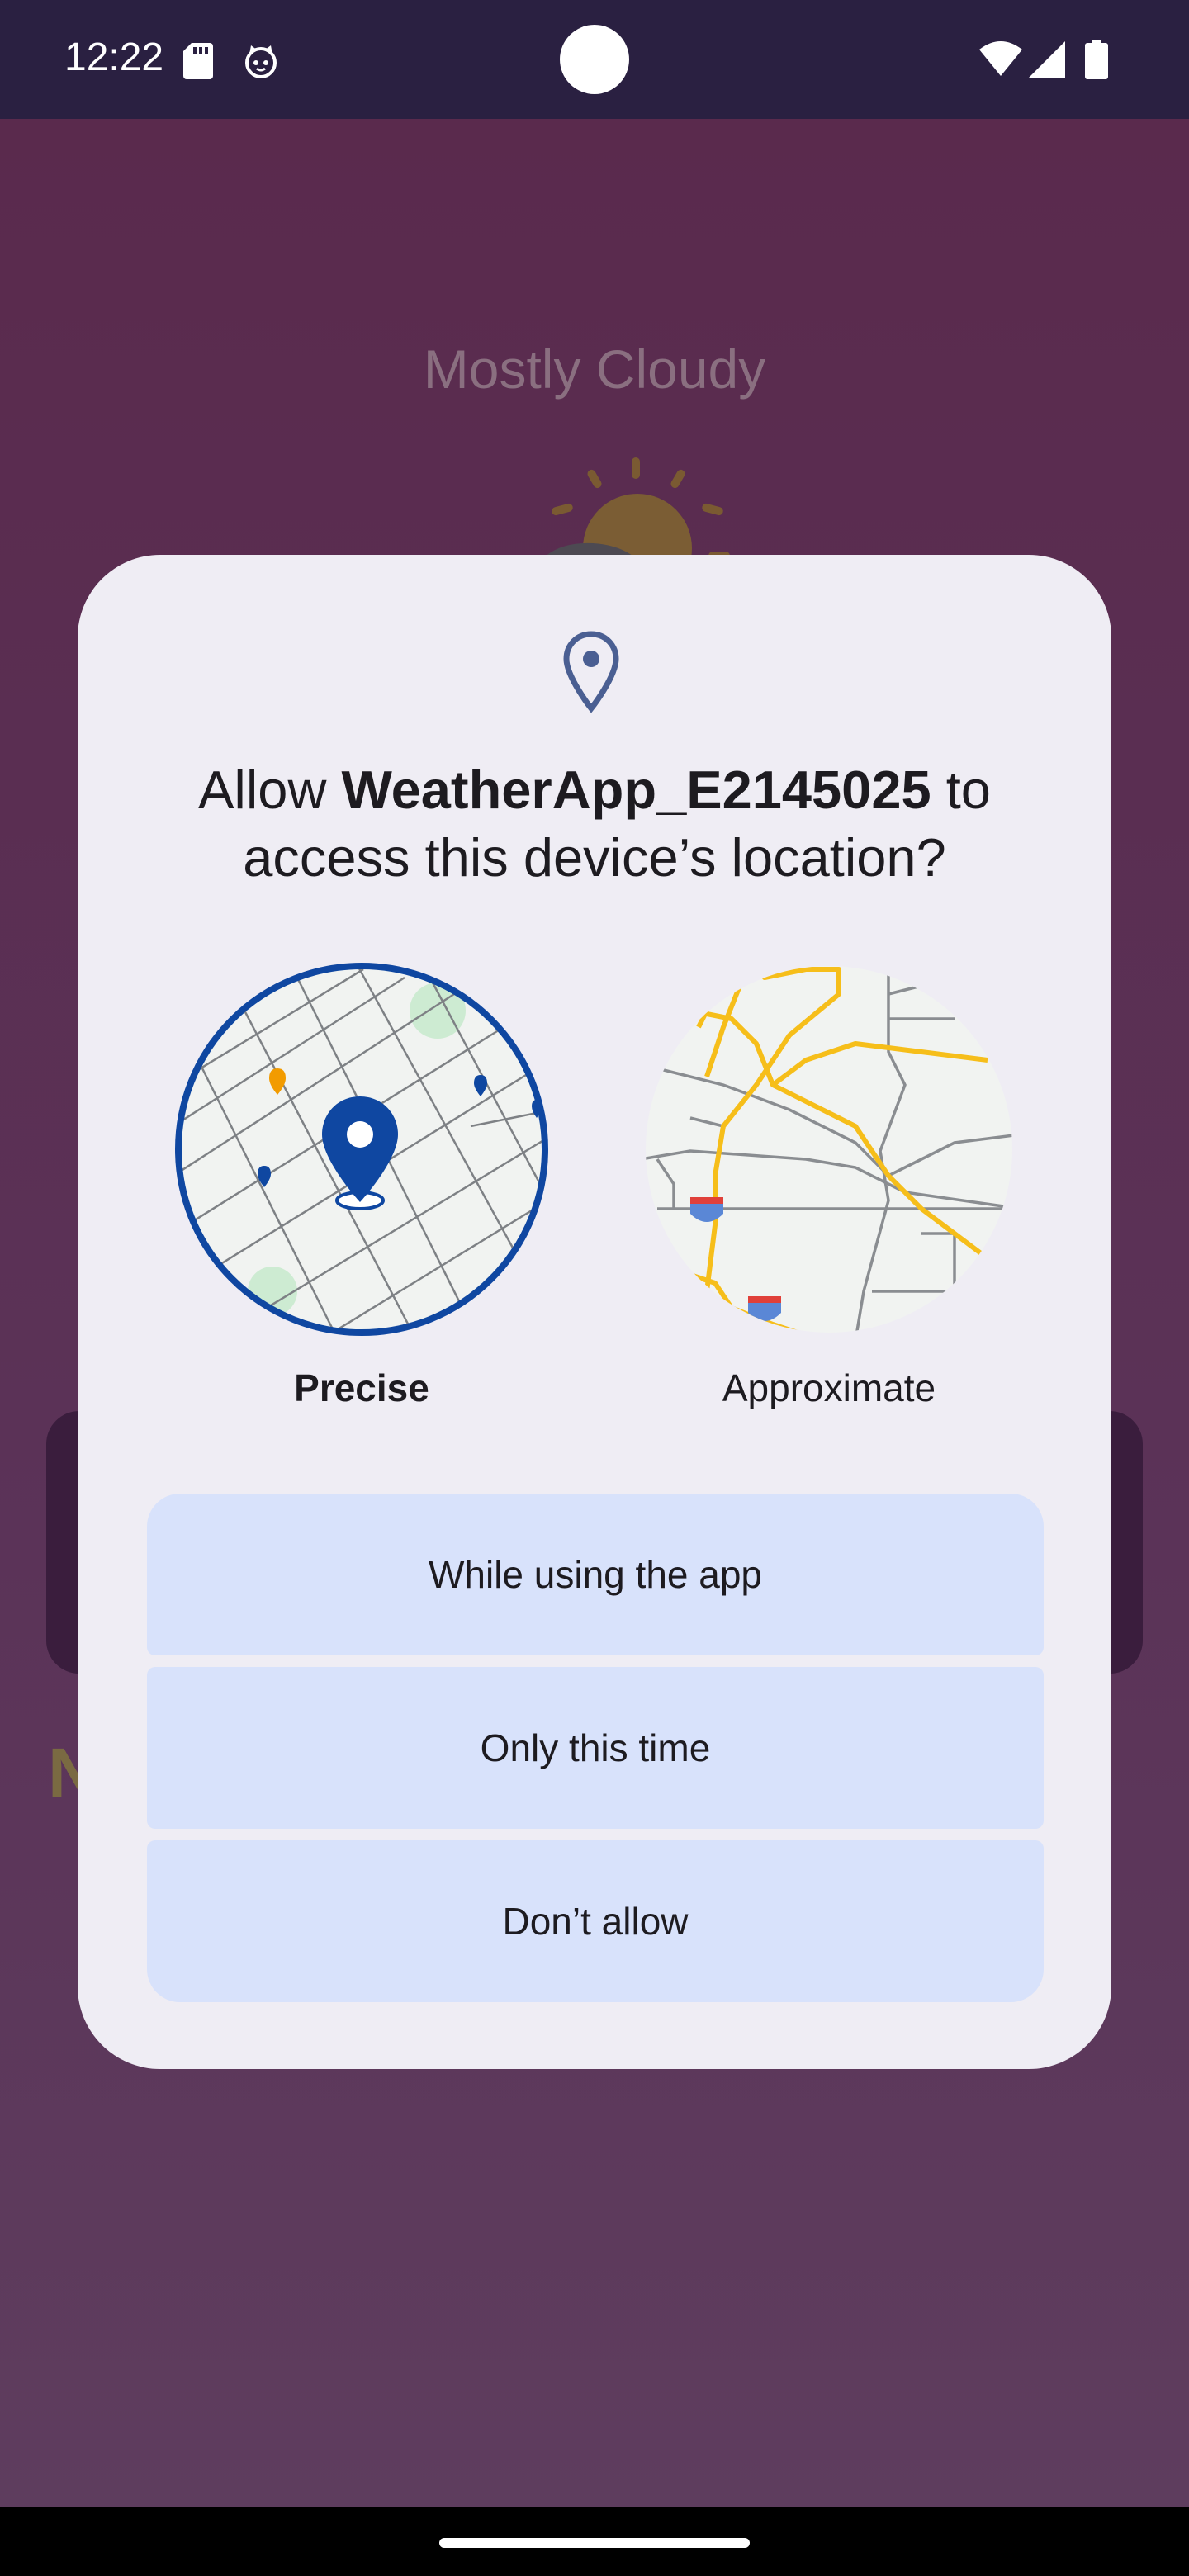 The width and height of the screenshot is (1189, 2576). What do you see at coordinates (595, 1921) in the screenshot?
I see `dont-allow-button: Don’t allow` at bounding box center [595, 1921].